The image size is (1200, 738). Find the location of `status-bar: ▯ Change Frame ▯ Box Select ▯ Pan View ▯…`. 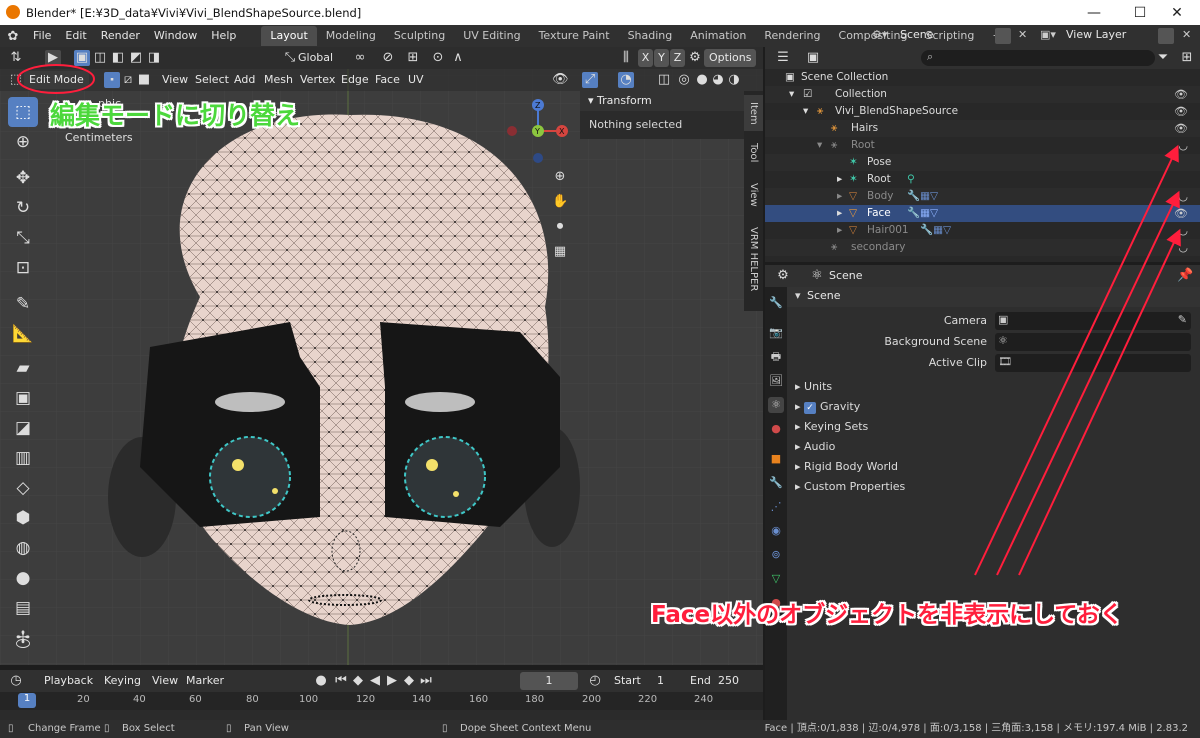

status-bar: ▯ Change Frame ▯ Box Select ▯ Pan View ▯… is located at coordinates (600, 729).